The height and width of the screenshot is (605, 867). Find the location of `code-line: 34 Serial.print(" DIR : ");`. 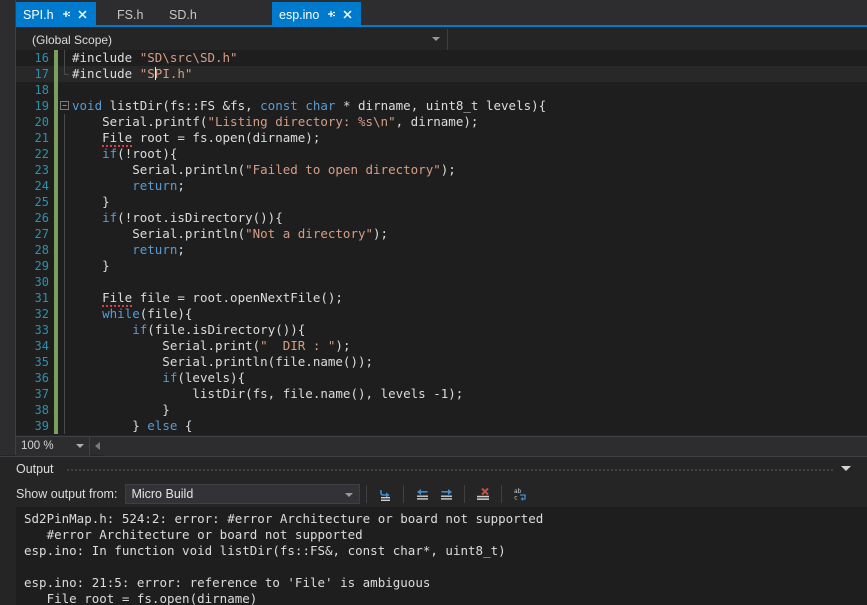

code-line: 34 Serial.print(" DIR : "); is located at coordinates (441, 346).